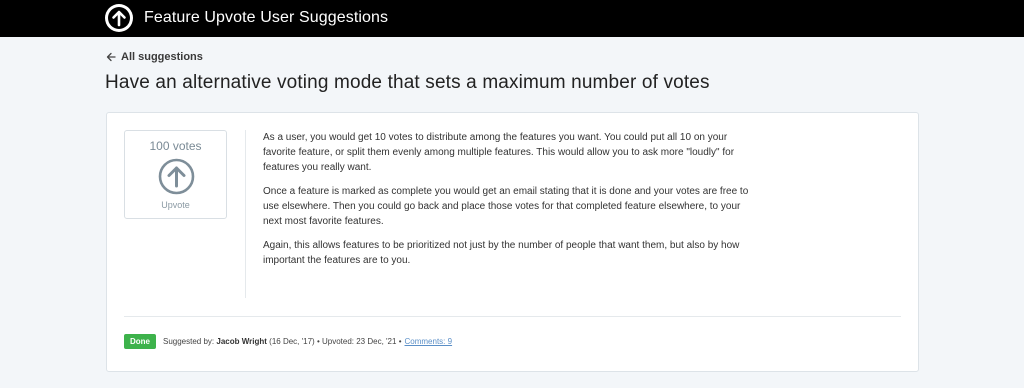 This screenshot has height=388, width=1024. I want to click on arrow-left-icon, so click(111, 57).